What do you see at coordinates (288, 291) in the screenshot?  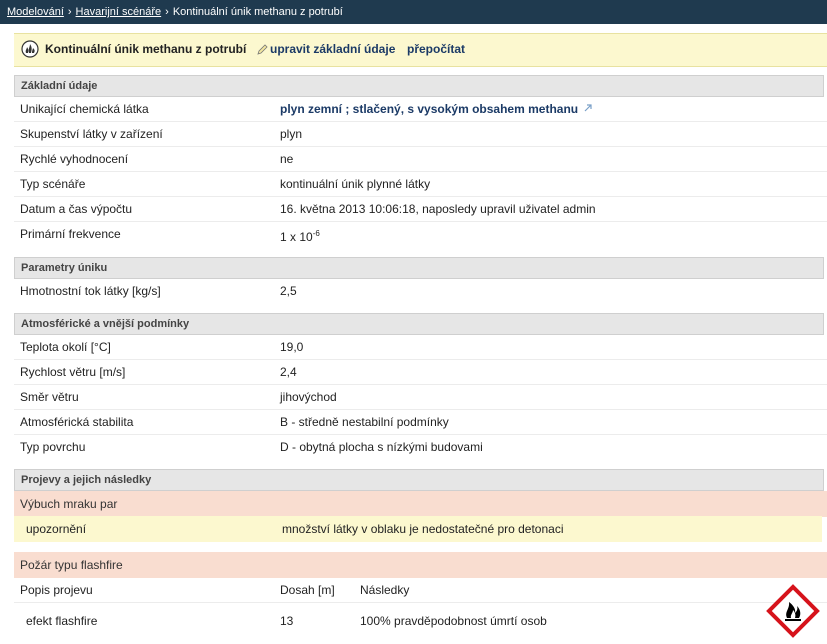 I see `row-value: 2,5` at bounding box center [288, 291].